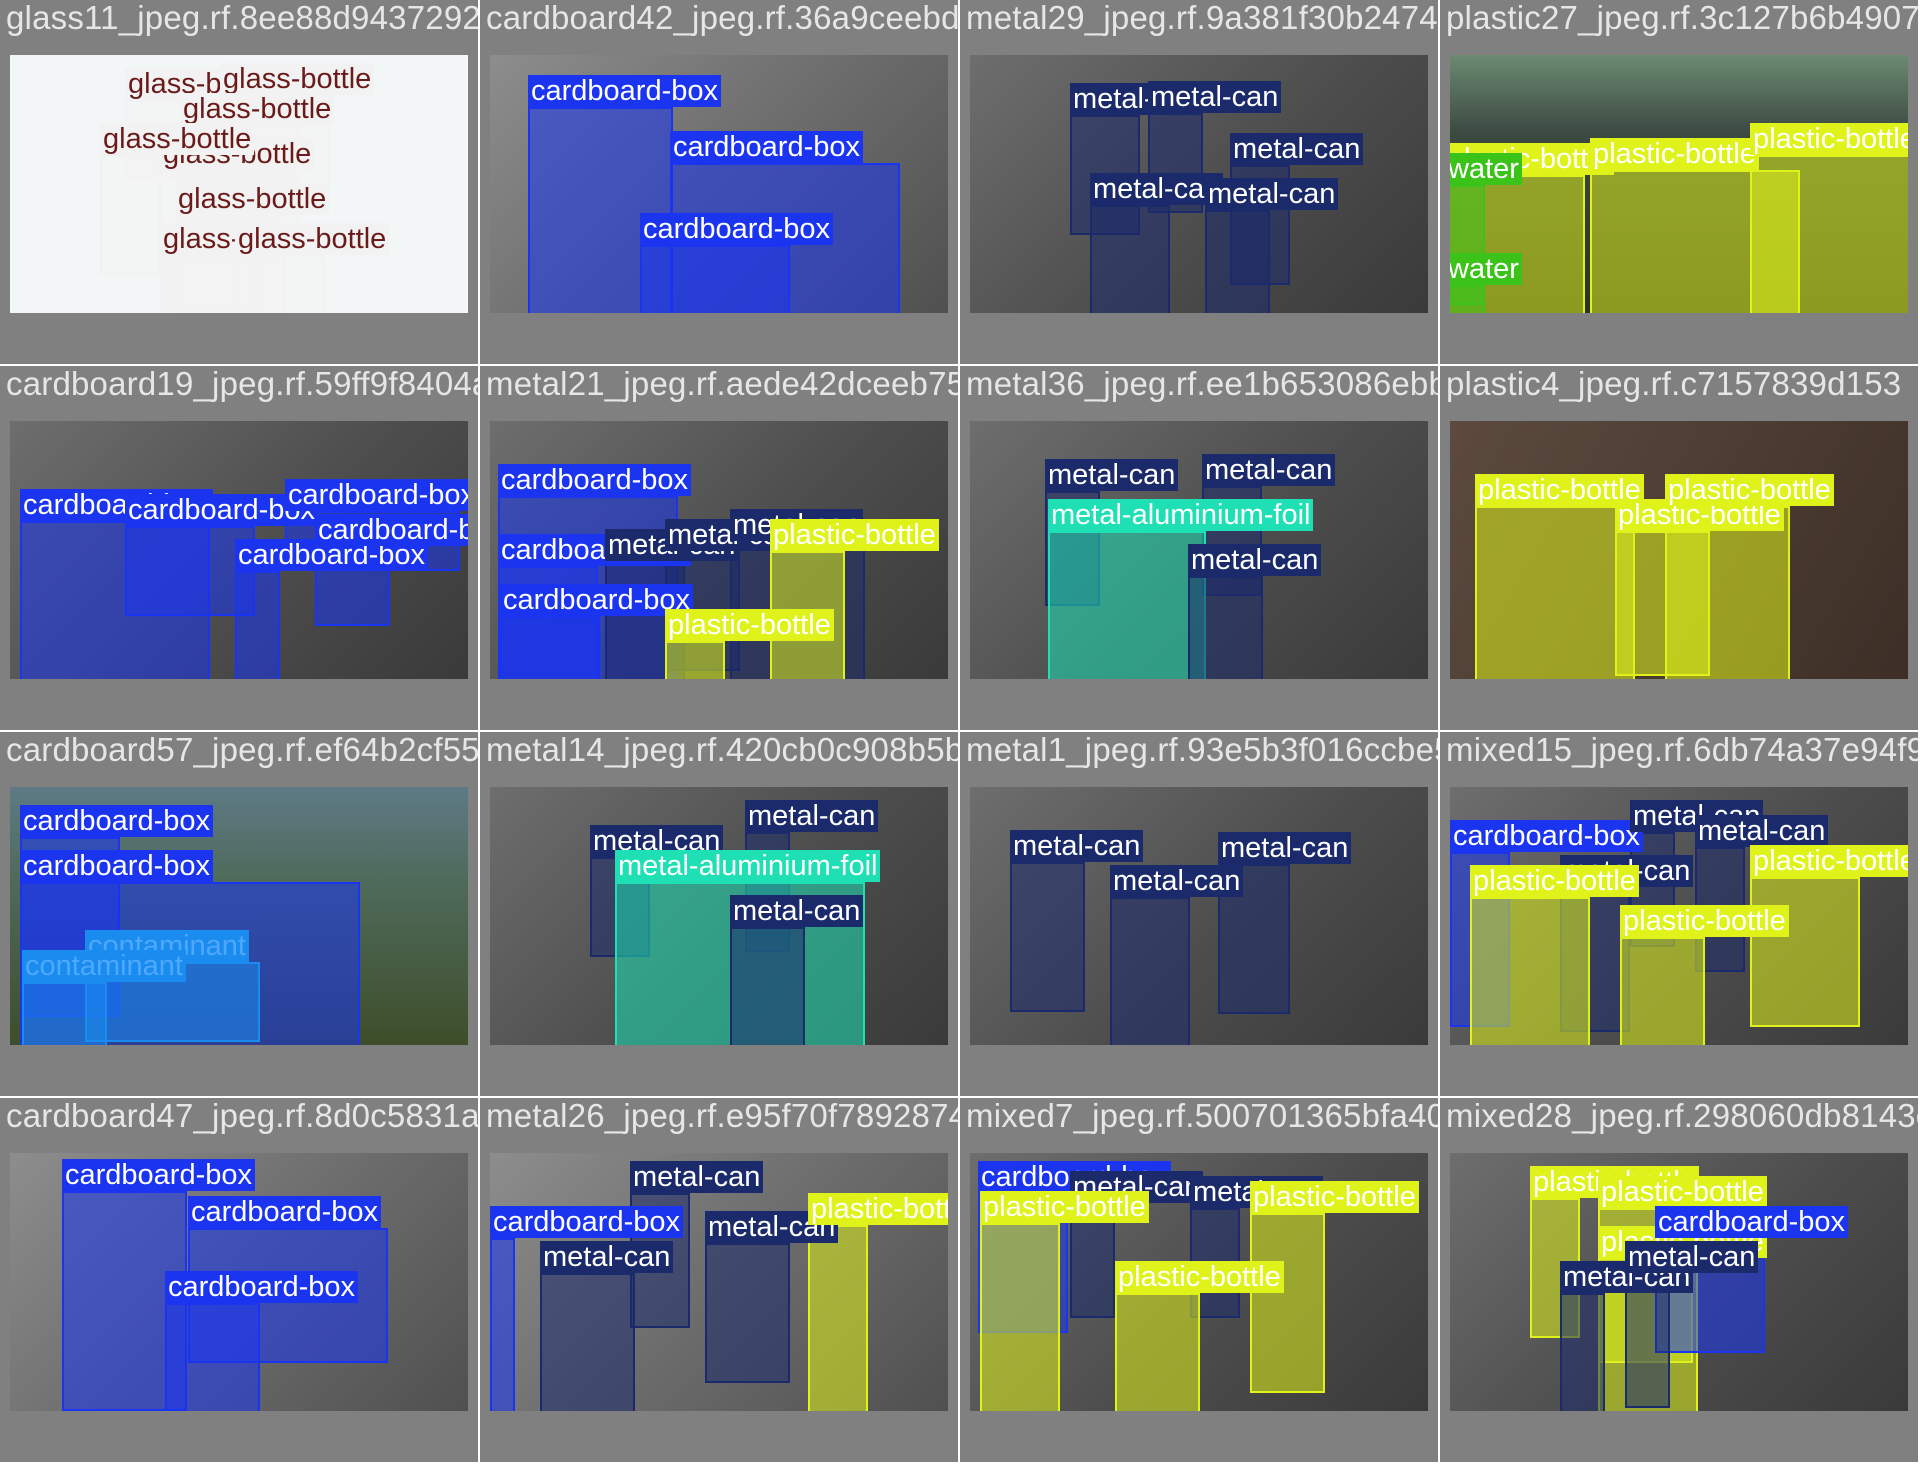 The width and height of the screenshot is (1920, 1464). I want to click on tile-filename: metal26_jpeg.rf.e95f70f78928749fe99961, so click(722, 1116).